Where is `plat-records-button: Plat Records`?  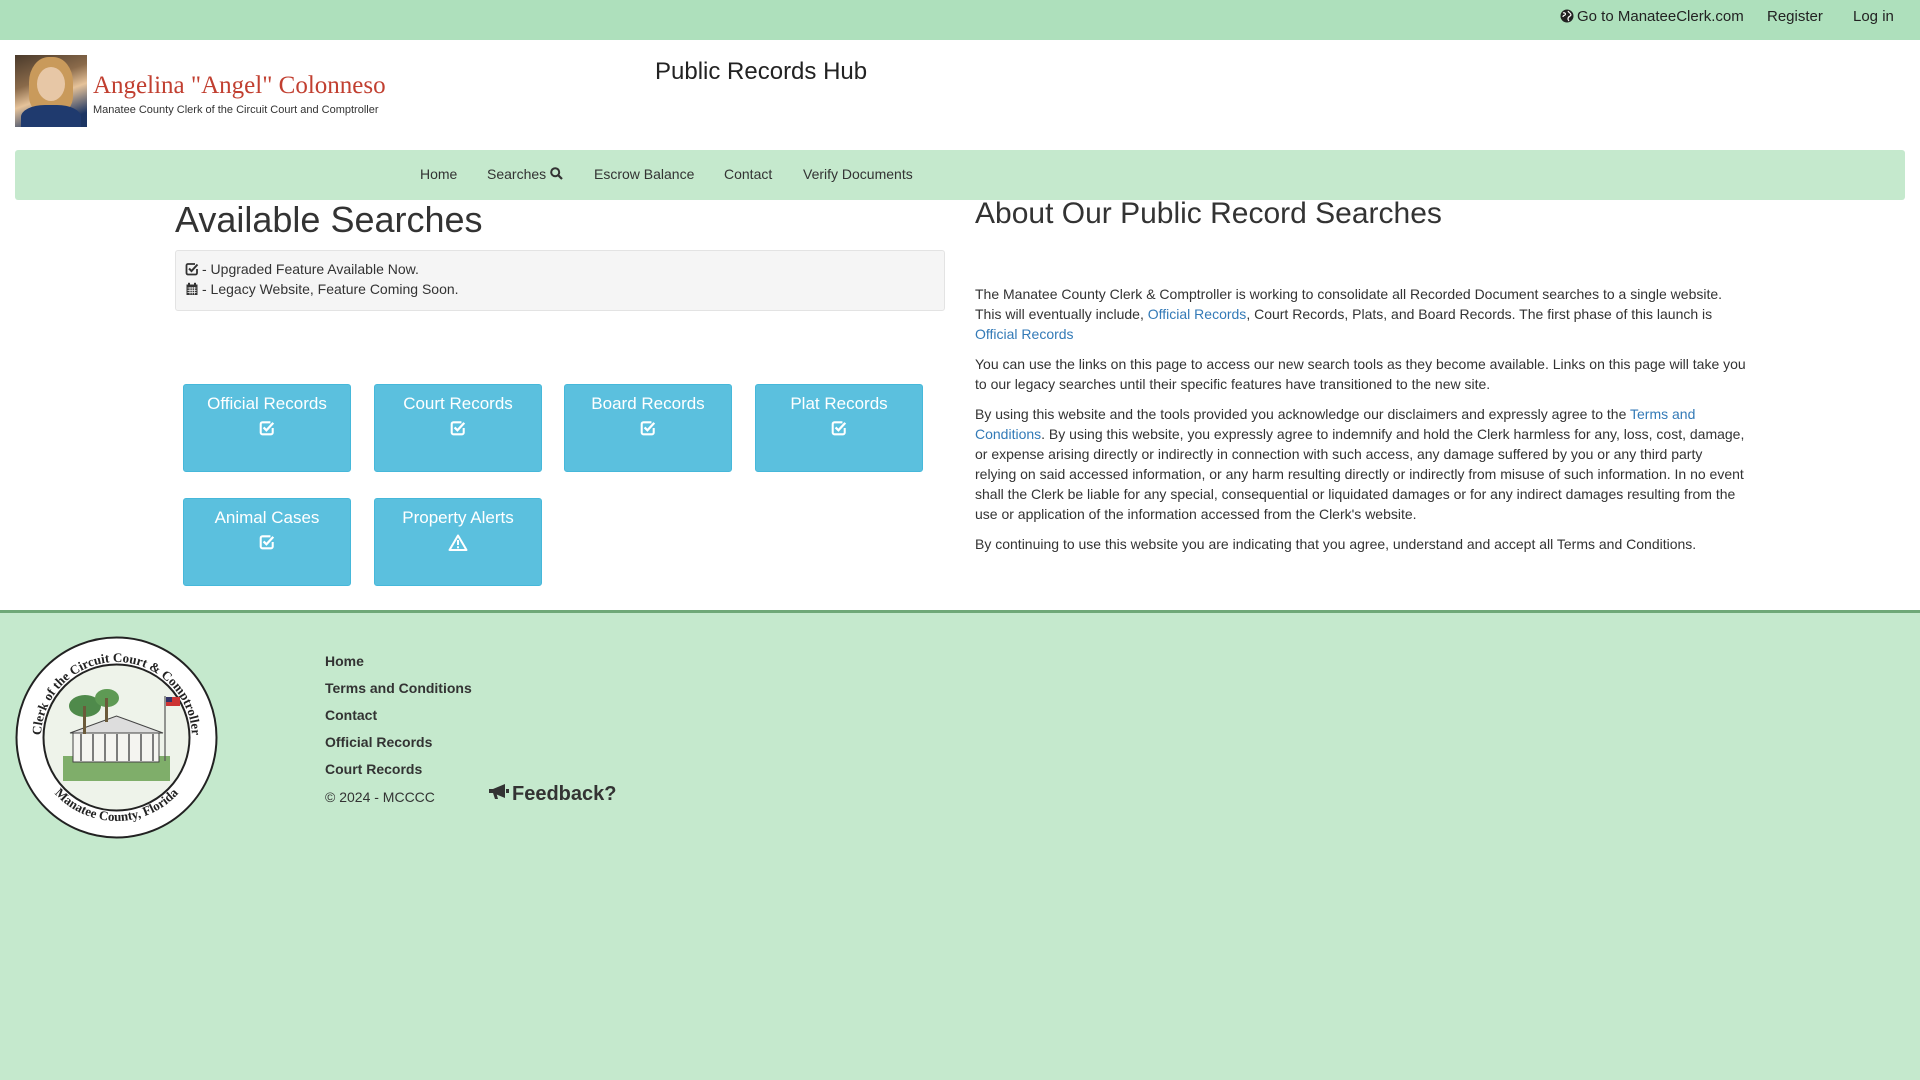 plat-records-button: Plat Records is located at coordinates (839, 428).